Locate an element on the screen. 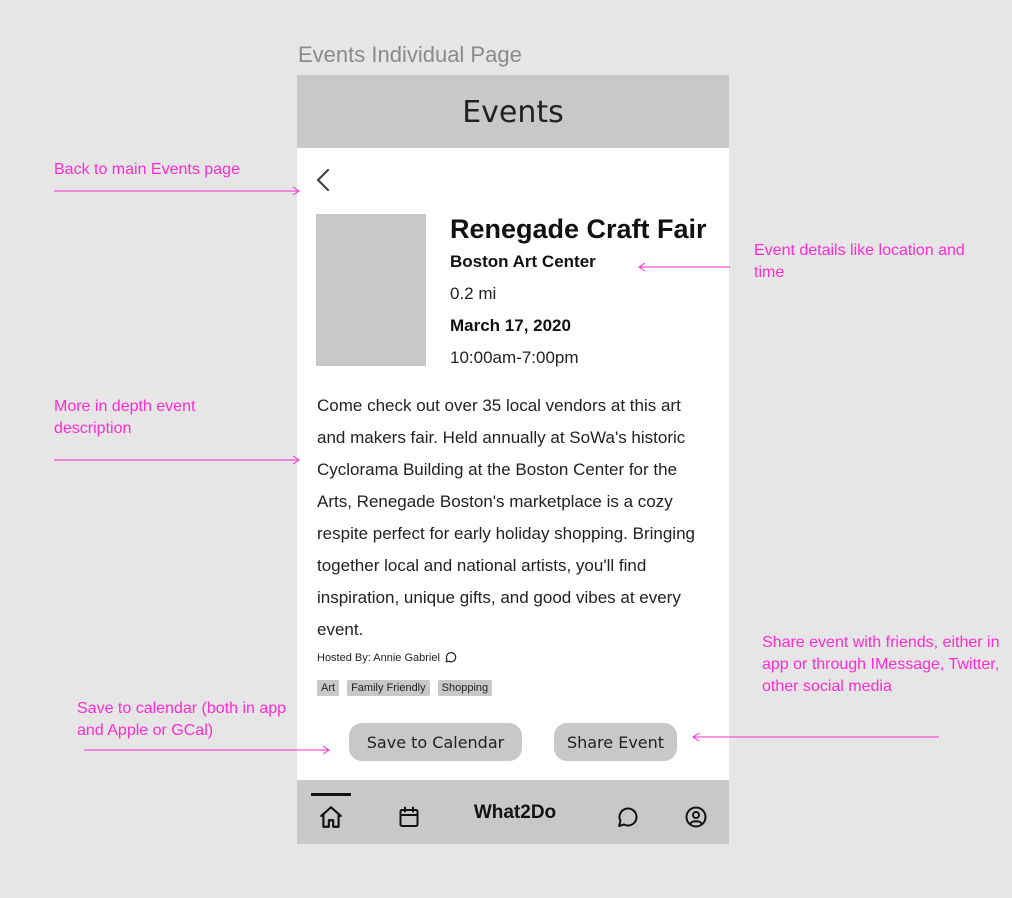  tag-list: Art Family Friendly Shopping is located at coordinates (405, 688).